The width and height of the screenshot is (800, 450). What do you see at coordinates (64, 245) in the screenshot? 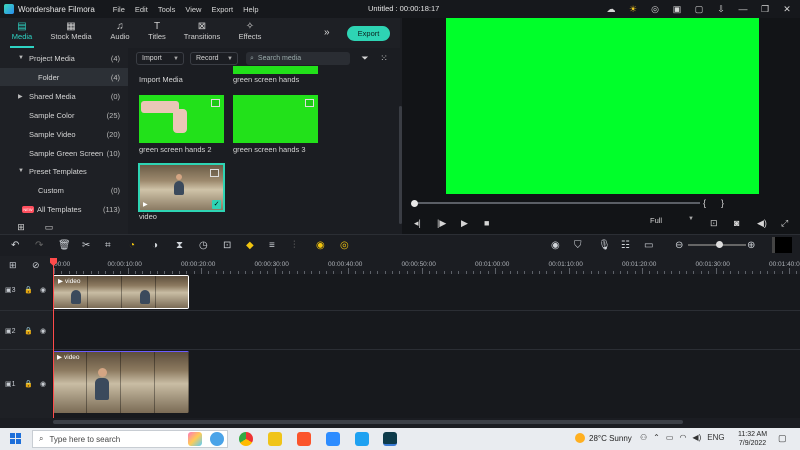
I see `delete-icon: 🗑` at bounding box center [64, 245].